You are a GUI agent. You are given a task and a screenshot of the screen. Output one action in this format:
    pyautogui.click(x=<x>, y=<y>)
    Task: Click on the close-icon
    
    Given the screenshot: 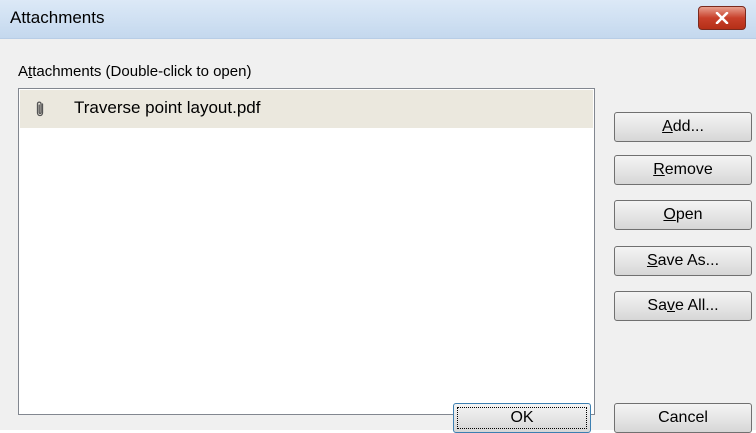 What is the action you would take?
    pyautogui.click(x=722, y=18)
    